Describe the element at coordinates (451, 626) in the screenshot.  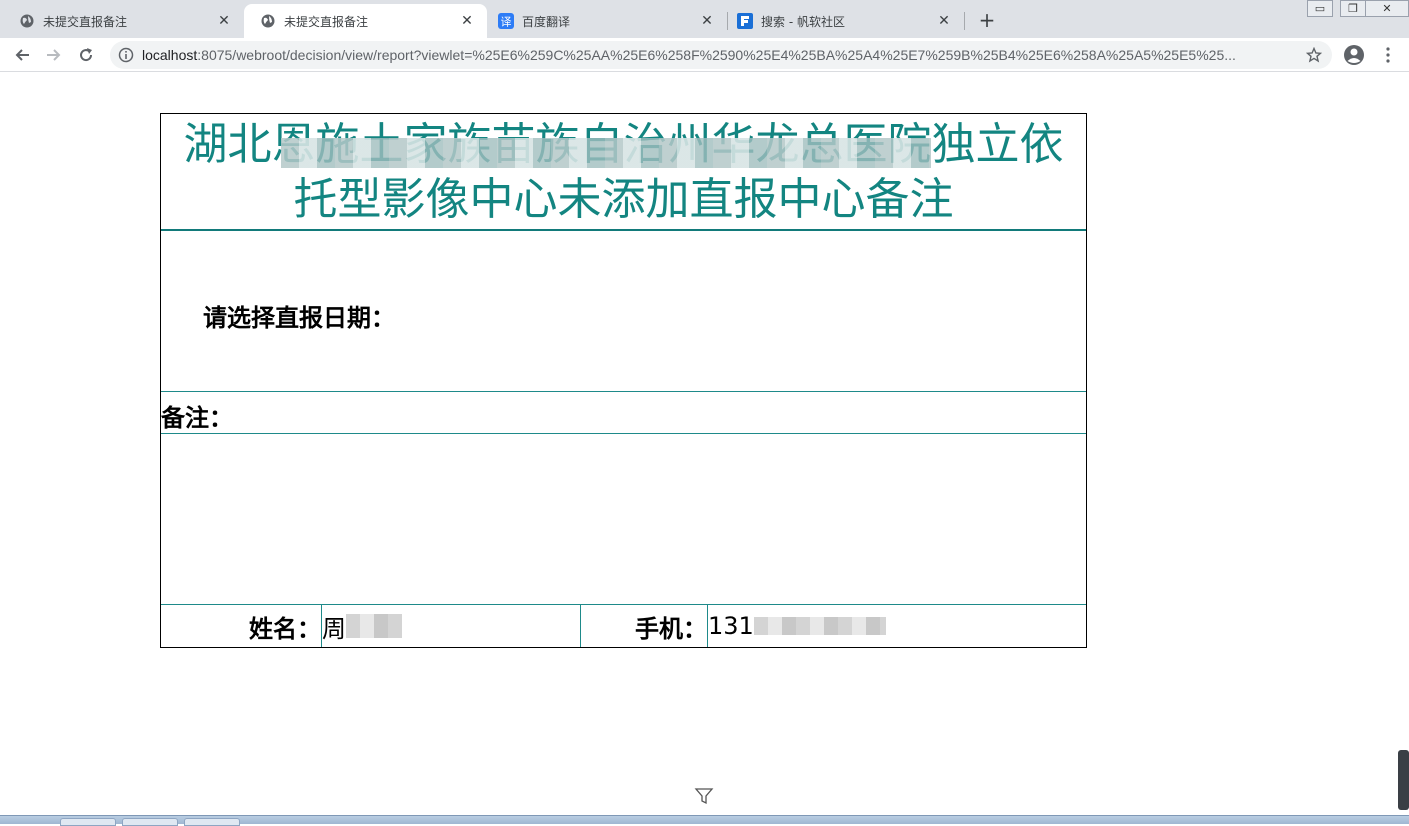
I see `name-value-cell: 周` at that location.